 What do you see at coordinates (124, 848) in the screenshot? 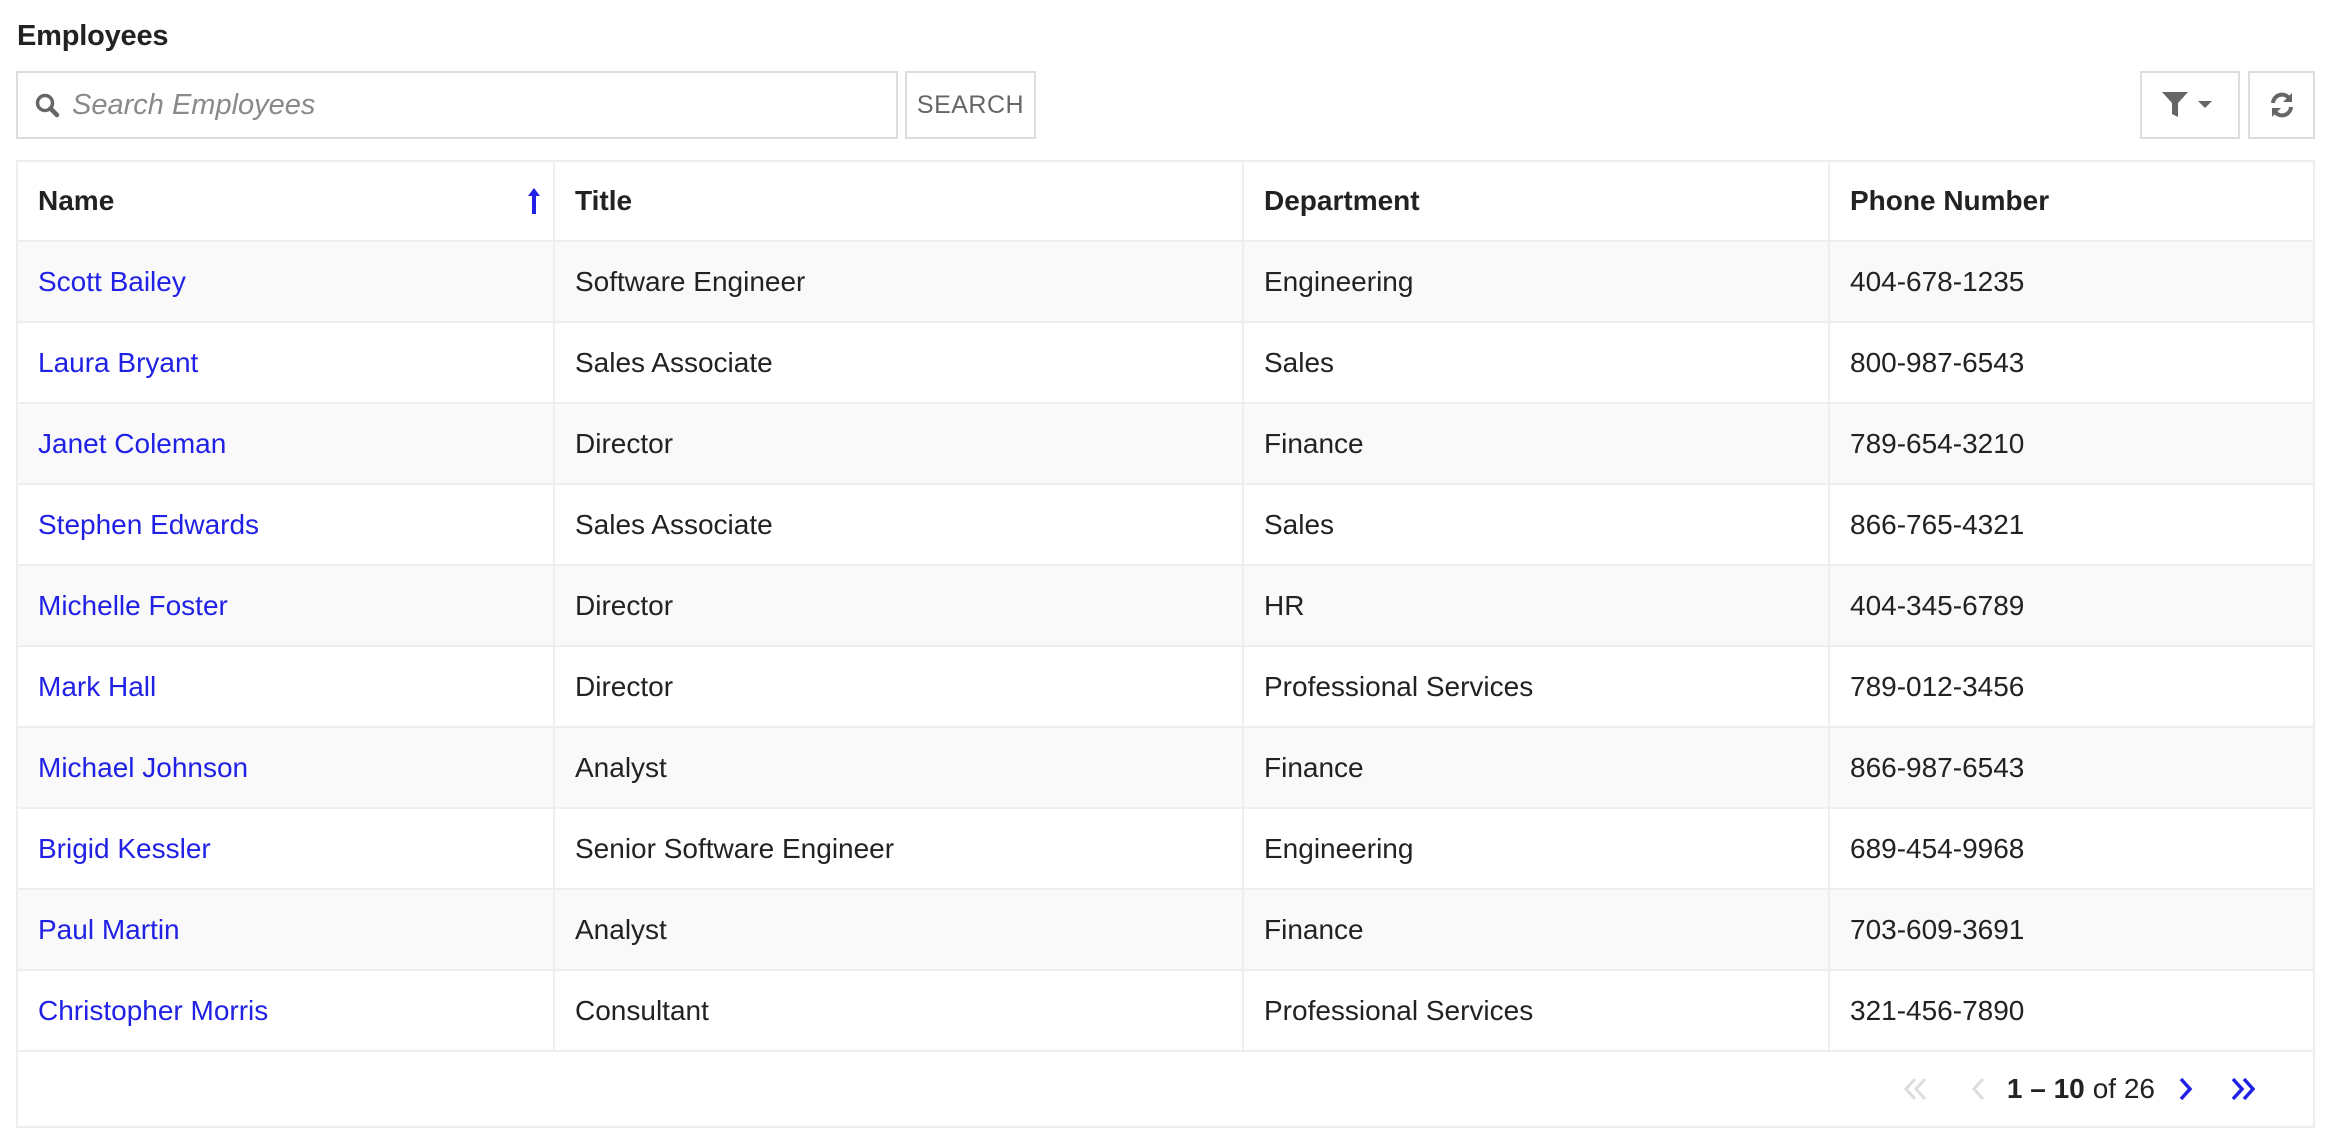
I see `employee-name-link: Brigid Kessler` at bounding box center [124, 848].